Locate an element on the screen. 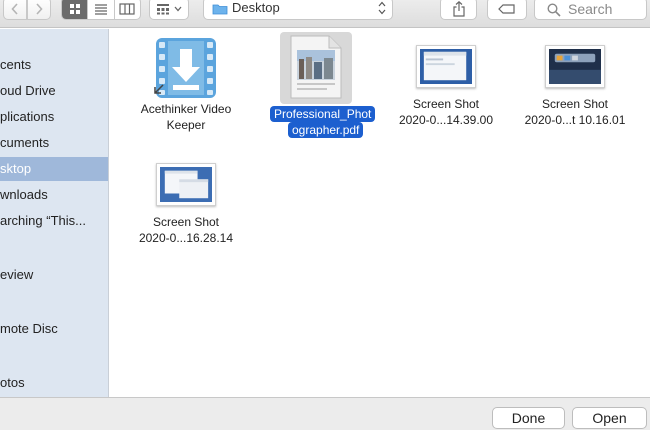 The height and width of the screenshot is (430, 650). up-down-arrows-icon is located at coordinates (382, 8).